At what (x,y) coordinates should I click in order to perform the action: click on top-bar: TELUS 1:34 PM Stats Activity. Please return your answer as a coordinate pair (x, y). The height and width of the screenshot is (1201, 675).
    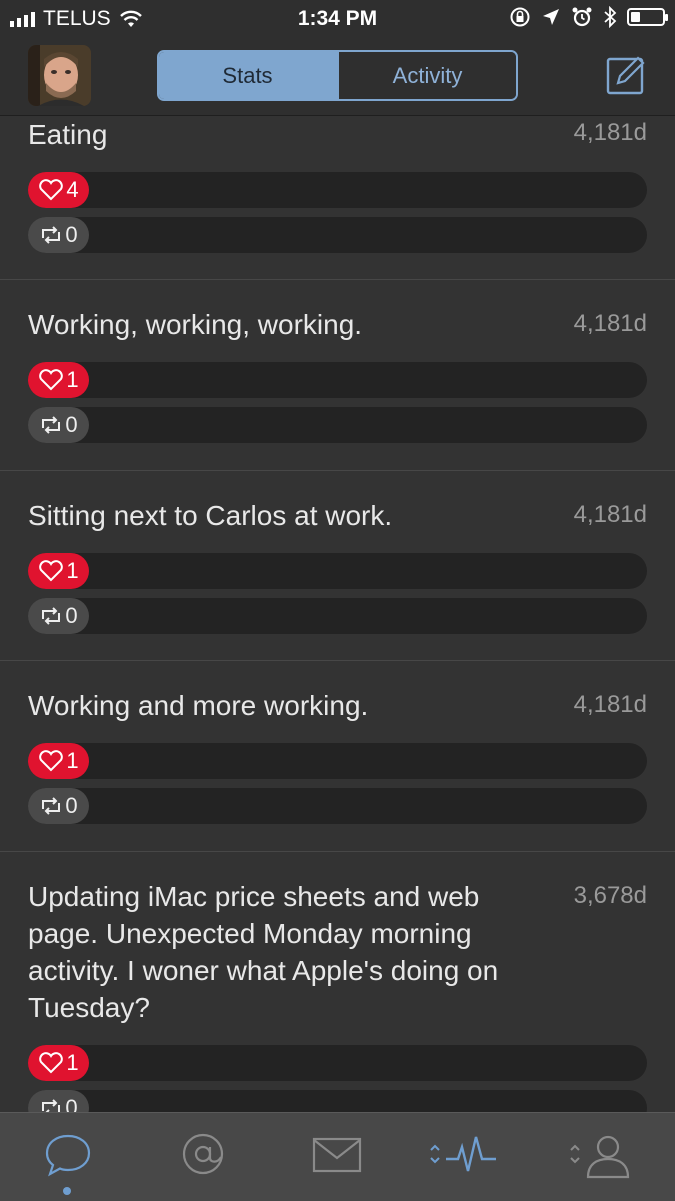
    Looking at the image, I should click on (337, 58).